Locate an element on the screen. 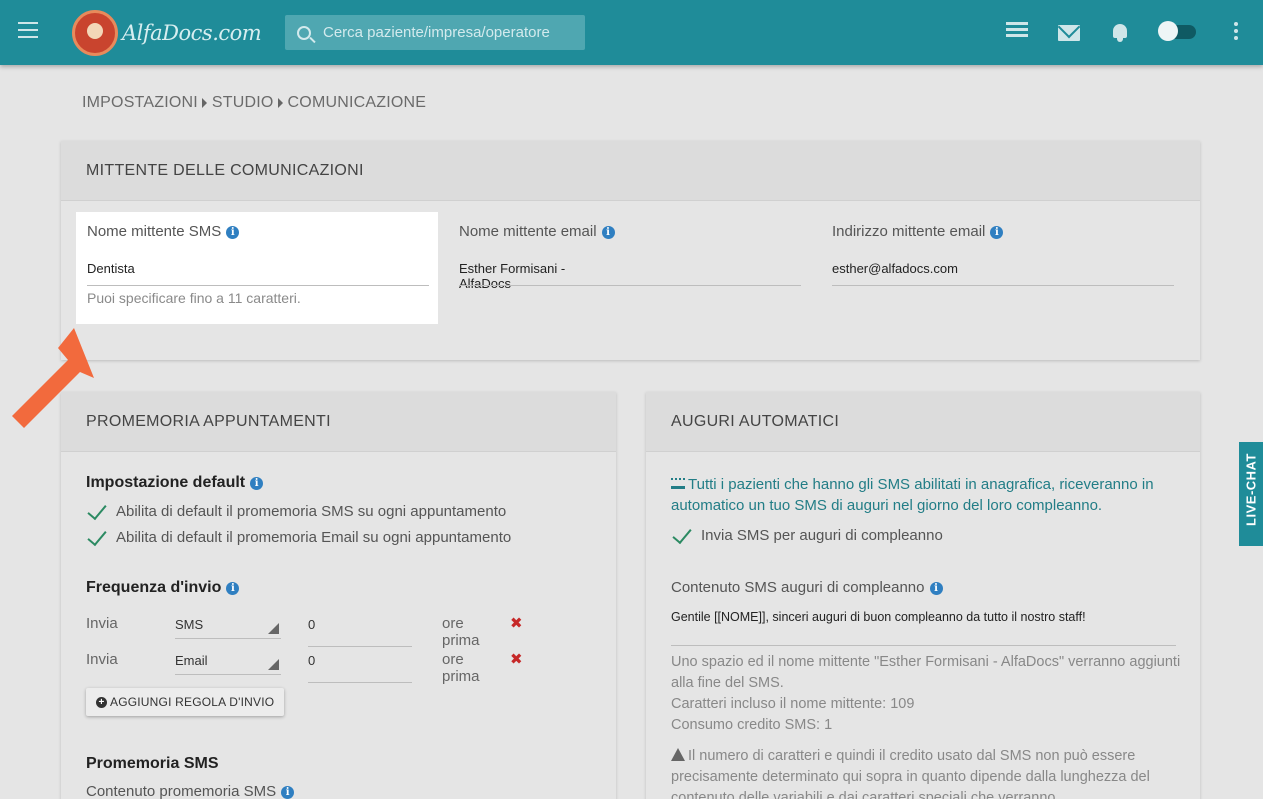  add-send-rule-button: + AGGIUNGI REGOLA D'INVIO is located at coordinates (185, 702).